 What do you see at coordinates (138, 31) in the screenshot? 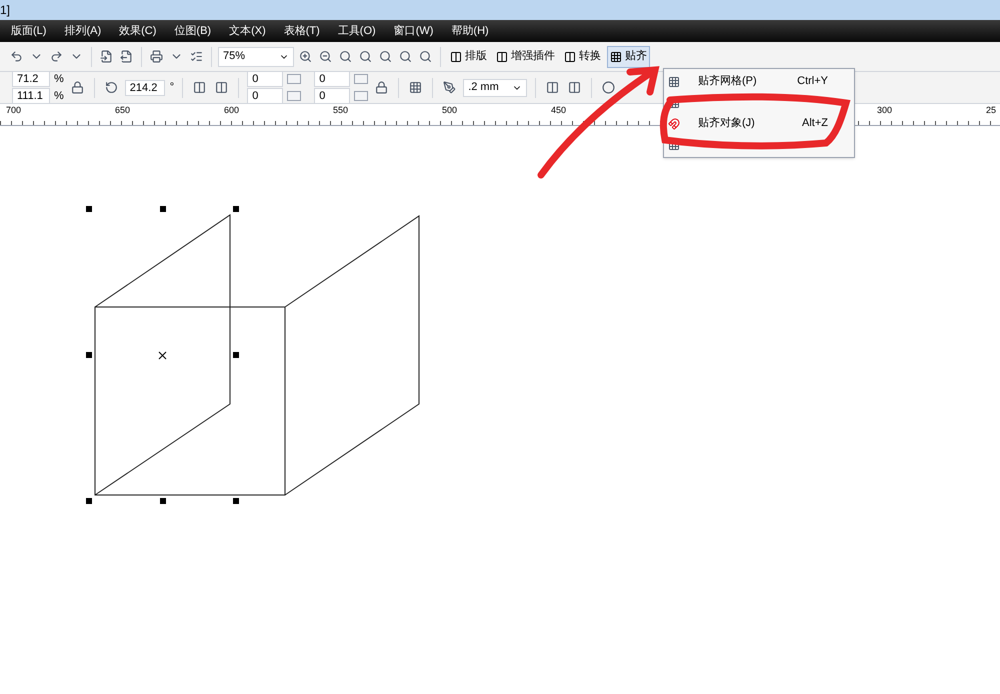
I see `menu-item: 效果(C)` at bounding box center [138, 31].